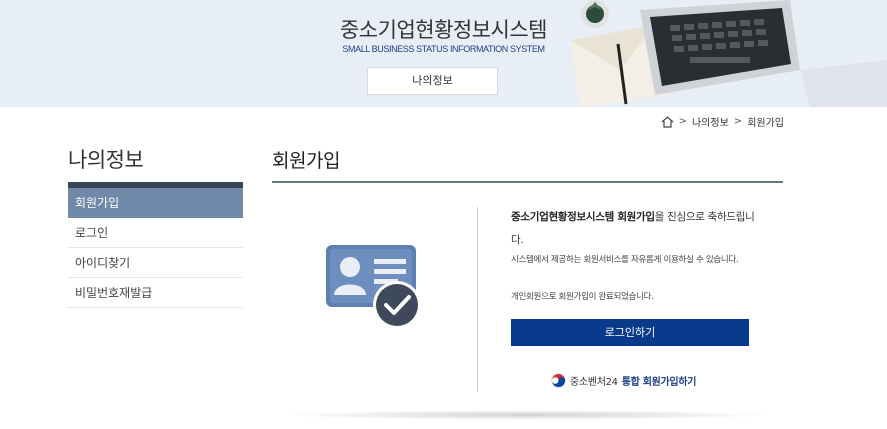  I want to click on breadcrumb-item: 나의정보, so click(710, 121).